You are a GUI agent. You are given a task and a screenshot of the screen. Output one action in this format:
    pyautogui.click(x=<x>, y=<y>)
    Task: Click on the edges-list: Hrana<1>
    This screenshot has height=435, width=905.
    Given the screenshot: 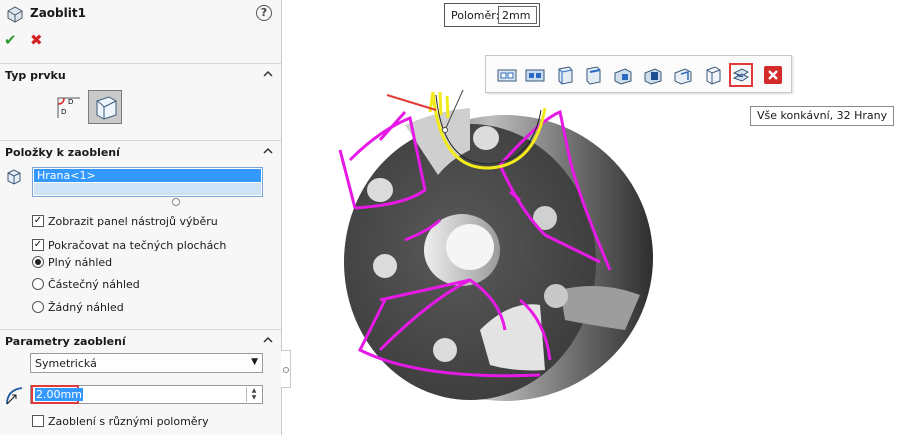 What is the action you would take?
    pyautogui.click(x=147, y=182)
    